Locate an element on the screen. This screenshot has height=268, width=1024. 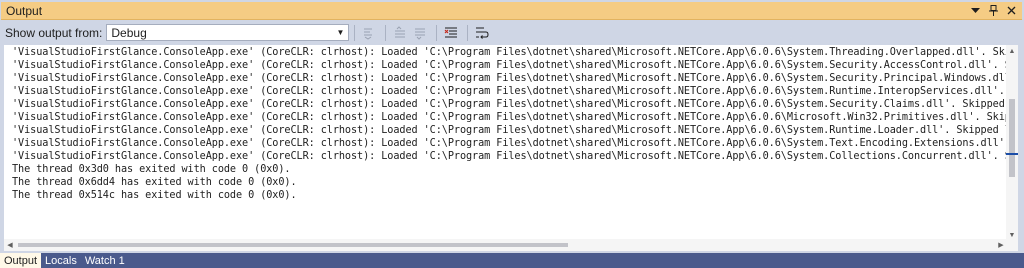
output-source-select: Debug ▼ is located at coordinates (228, 32).